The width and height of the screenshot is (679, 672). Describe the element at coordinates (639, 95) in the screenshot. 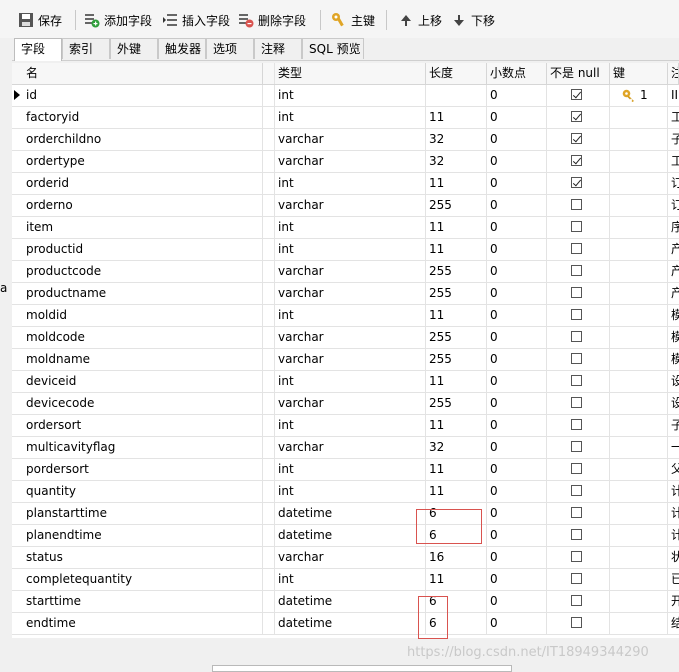

I see `field-key: 1` at that location.